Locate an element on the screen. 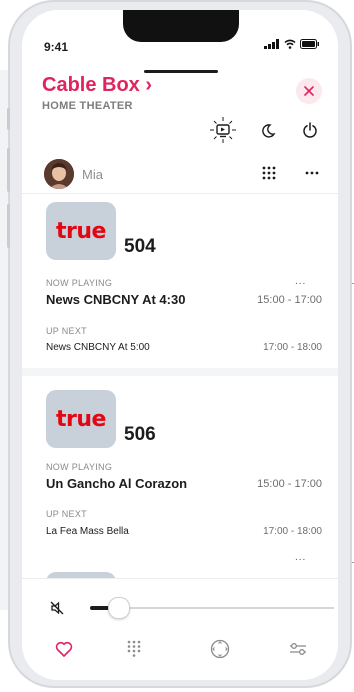 The width and height of the screenshot is (354, 692). wifi-icon is located at coordinates (290, 44).